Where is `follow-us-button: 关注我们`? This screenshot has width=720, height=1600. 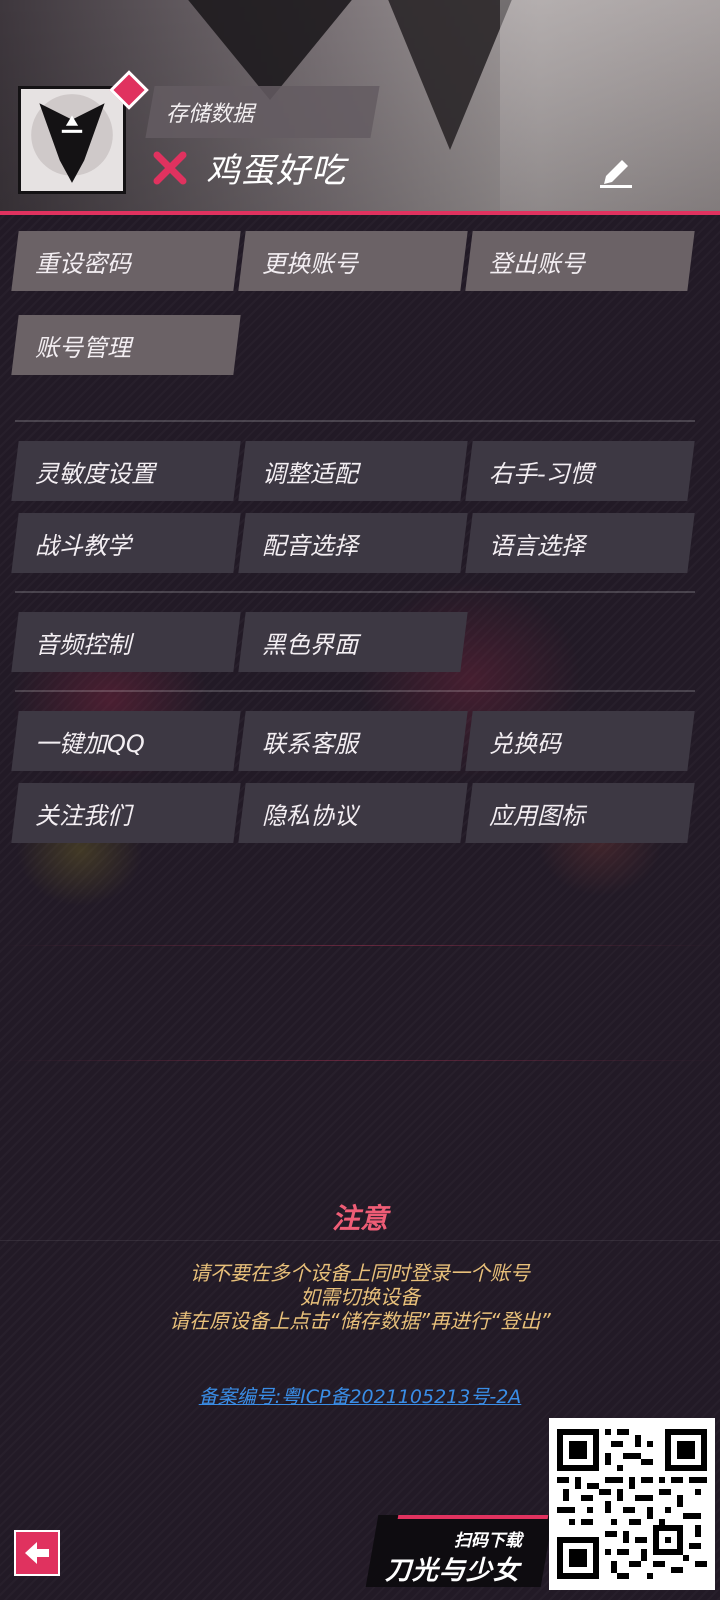
follow-us-button: 关注我们 is located at coordinates (126, 813).